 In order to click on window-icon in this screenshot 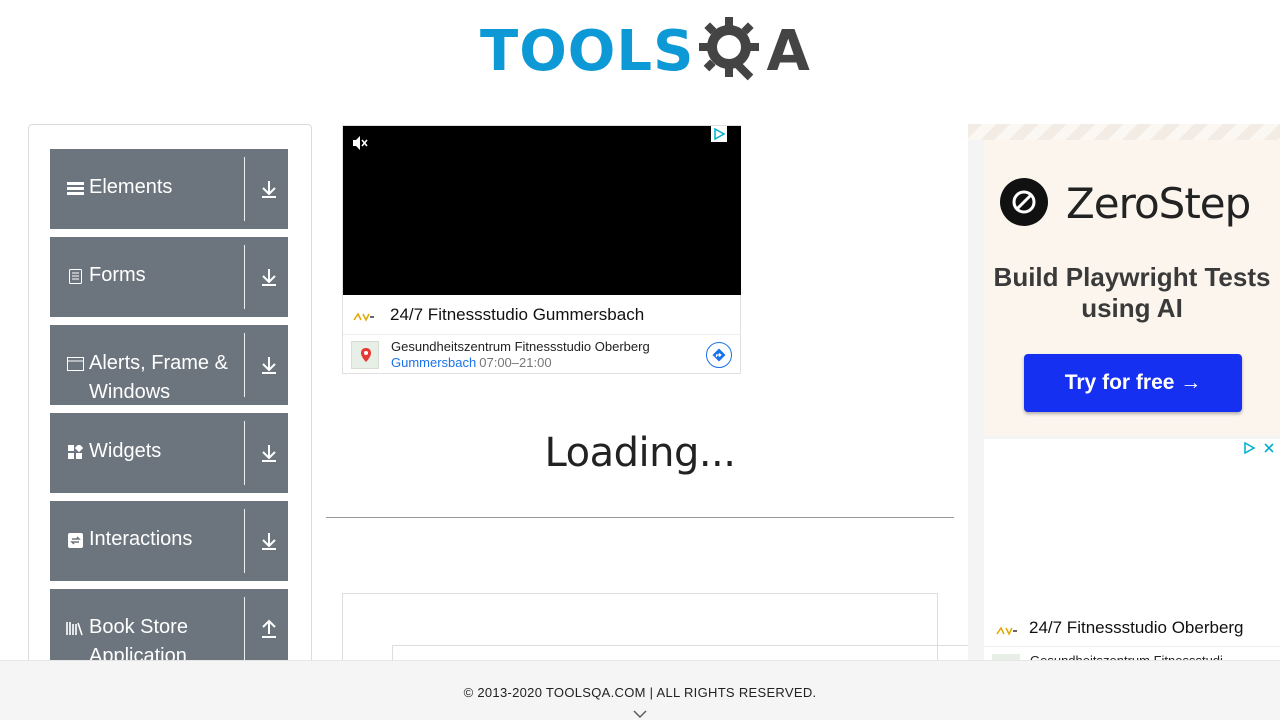, I will do `click(75, 364)`.